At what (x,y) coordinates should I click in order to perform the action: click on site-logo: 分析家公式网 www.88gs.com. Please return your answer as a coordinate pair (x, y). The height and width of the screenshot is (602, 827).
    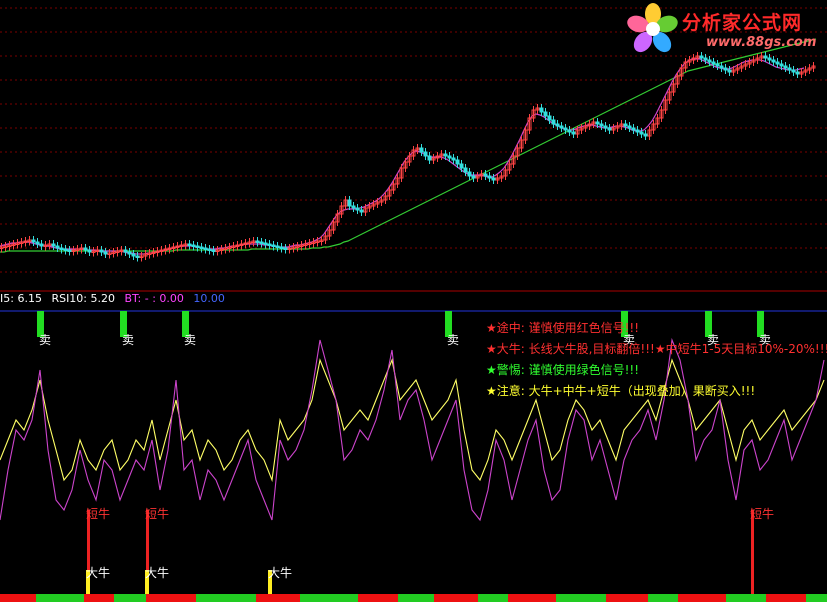
    Looking at the image, I should click on (726, 29).